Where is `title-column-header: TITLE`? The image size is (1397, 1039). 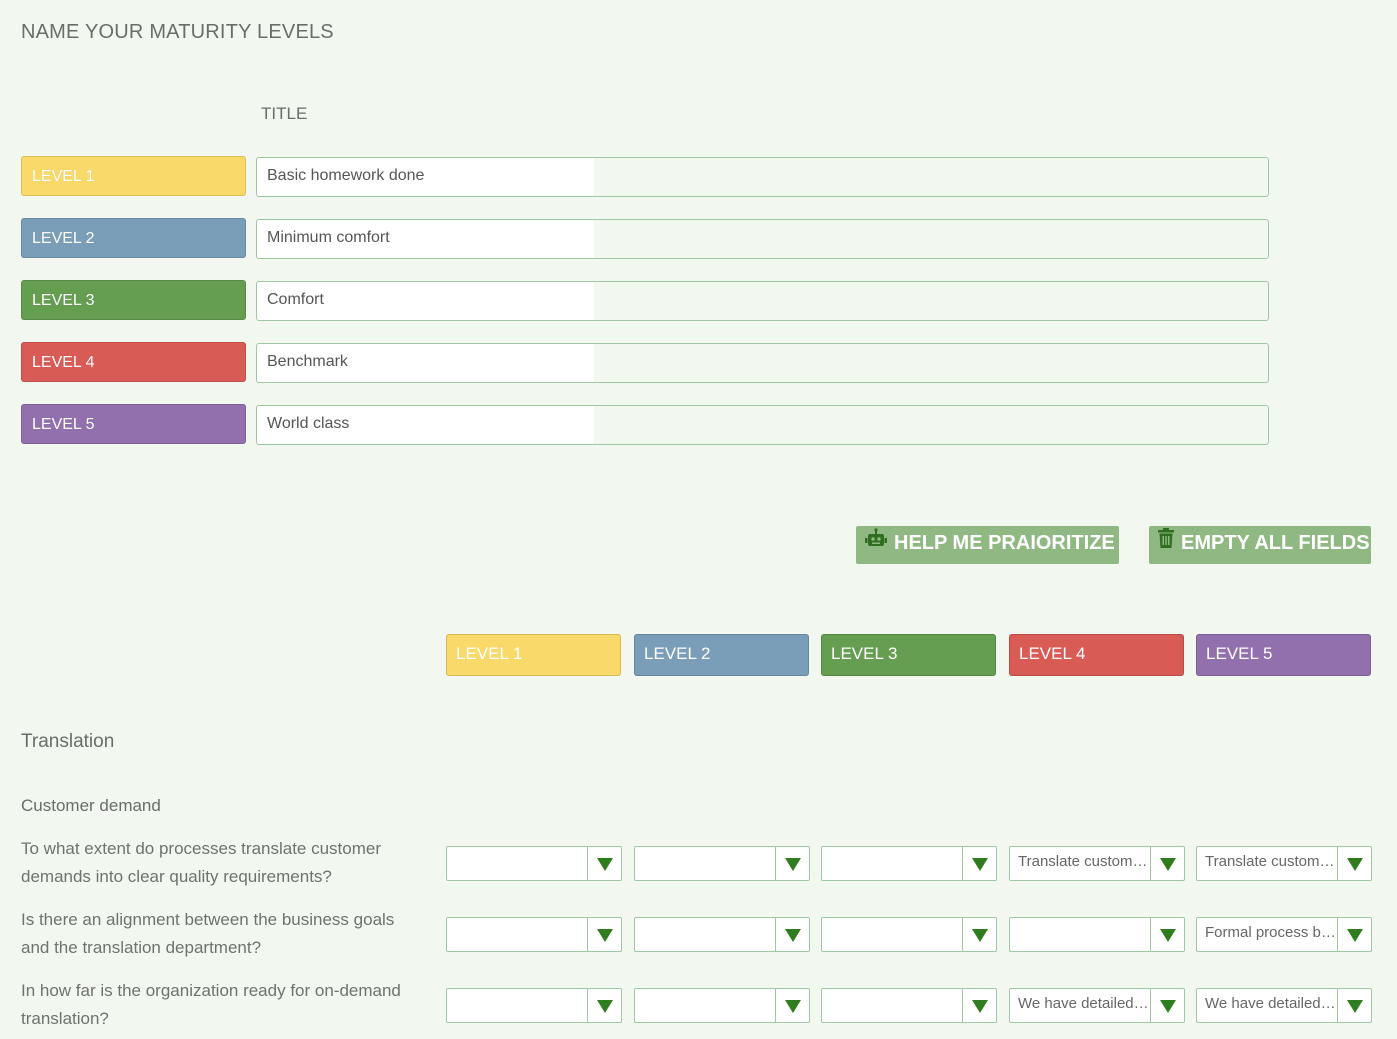
title-column-header: TITLE is located at coordinates (284, 113).